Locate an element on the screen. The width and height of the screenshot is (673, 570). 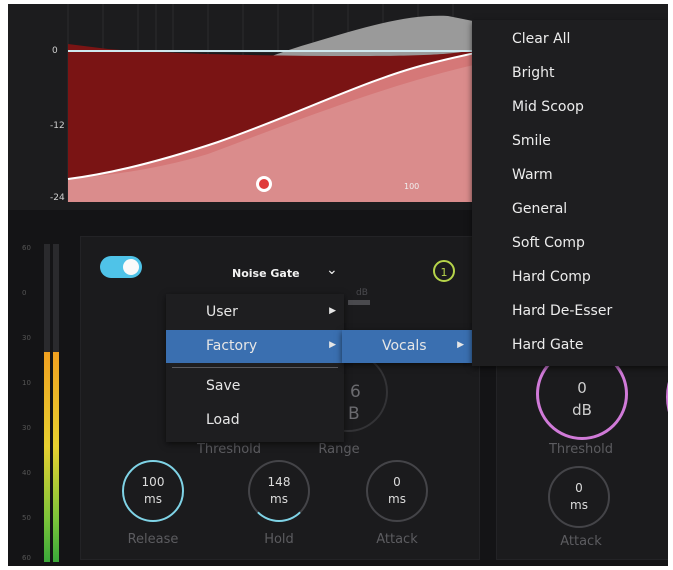
m2-threshold-label: Threshold is located at coordinates (581, 449).